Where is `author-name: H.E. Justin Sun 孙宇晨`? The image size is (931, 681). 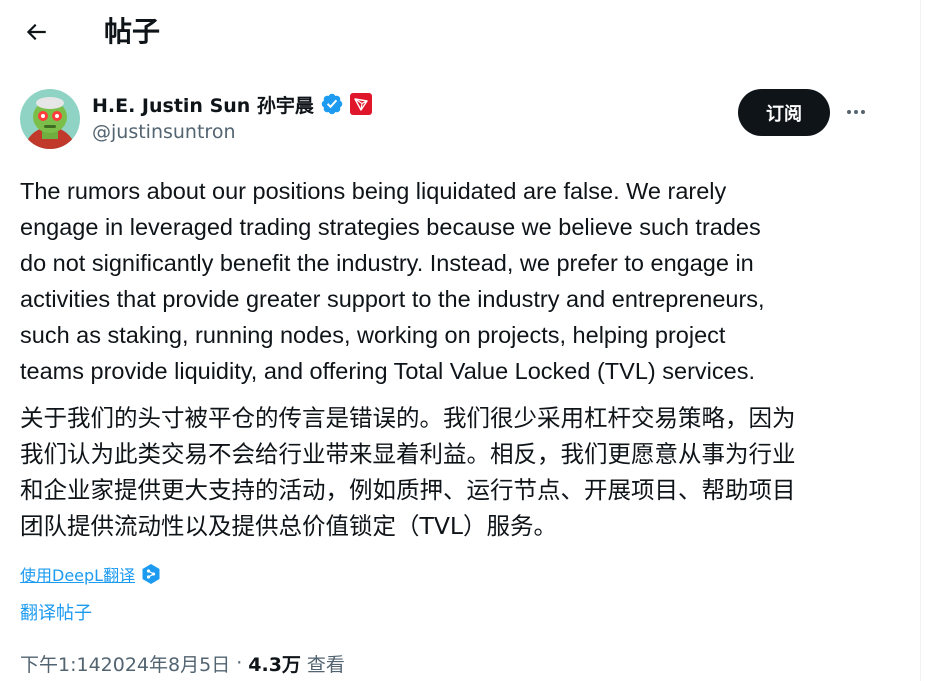
author-name: H.E. Justin Sun 孙宇晨 is located at coordinates (203, 104).